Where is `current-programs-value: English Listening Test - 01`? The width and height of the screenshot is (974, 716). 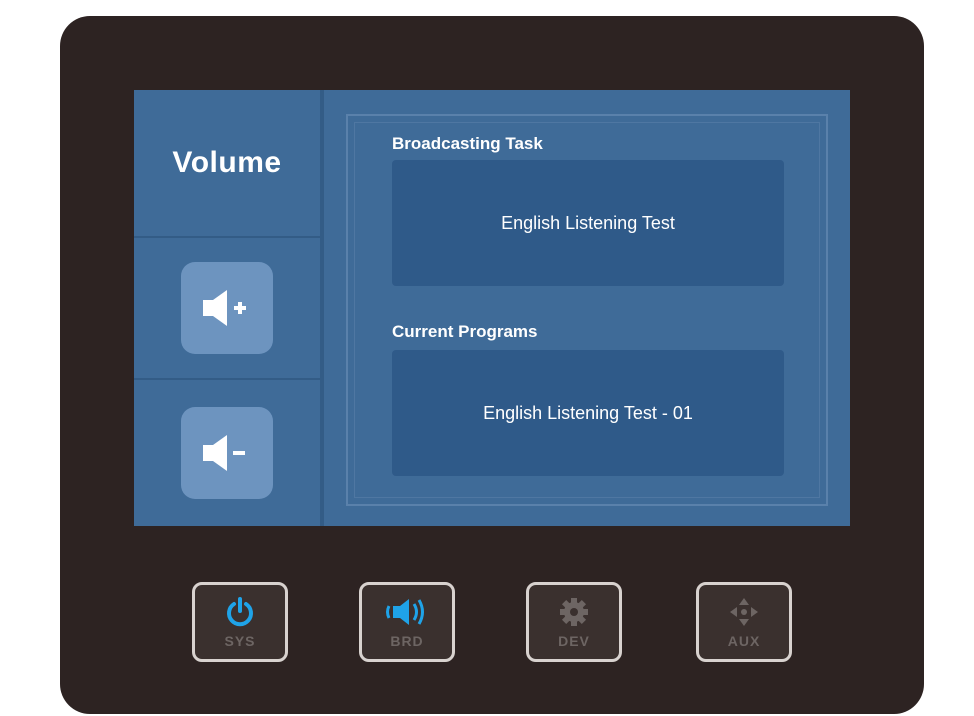
current-programs-value: English Listening Test - 01 is located at coordinates (588, 412).